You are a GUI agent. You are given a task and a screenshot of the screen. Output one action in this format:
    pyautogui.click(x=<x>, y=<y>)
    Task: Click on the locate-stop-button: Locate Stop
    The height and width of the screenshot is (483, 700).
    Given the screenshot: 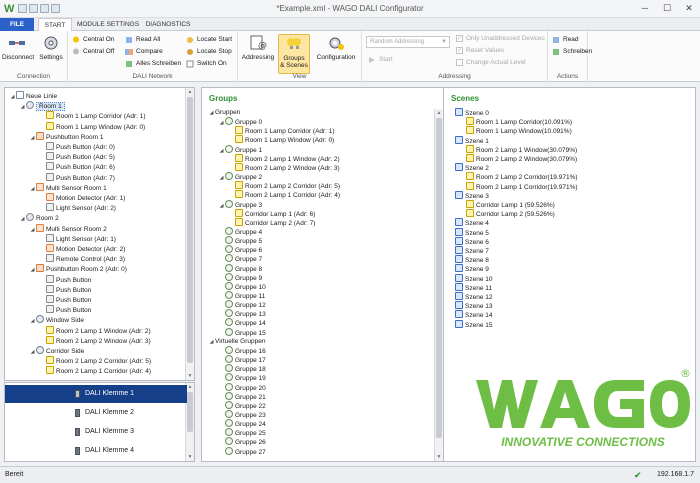 What is the action you would take?
    pyautogui.click(x=209, y=52)
    